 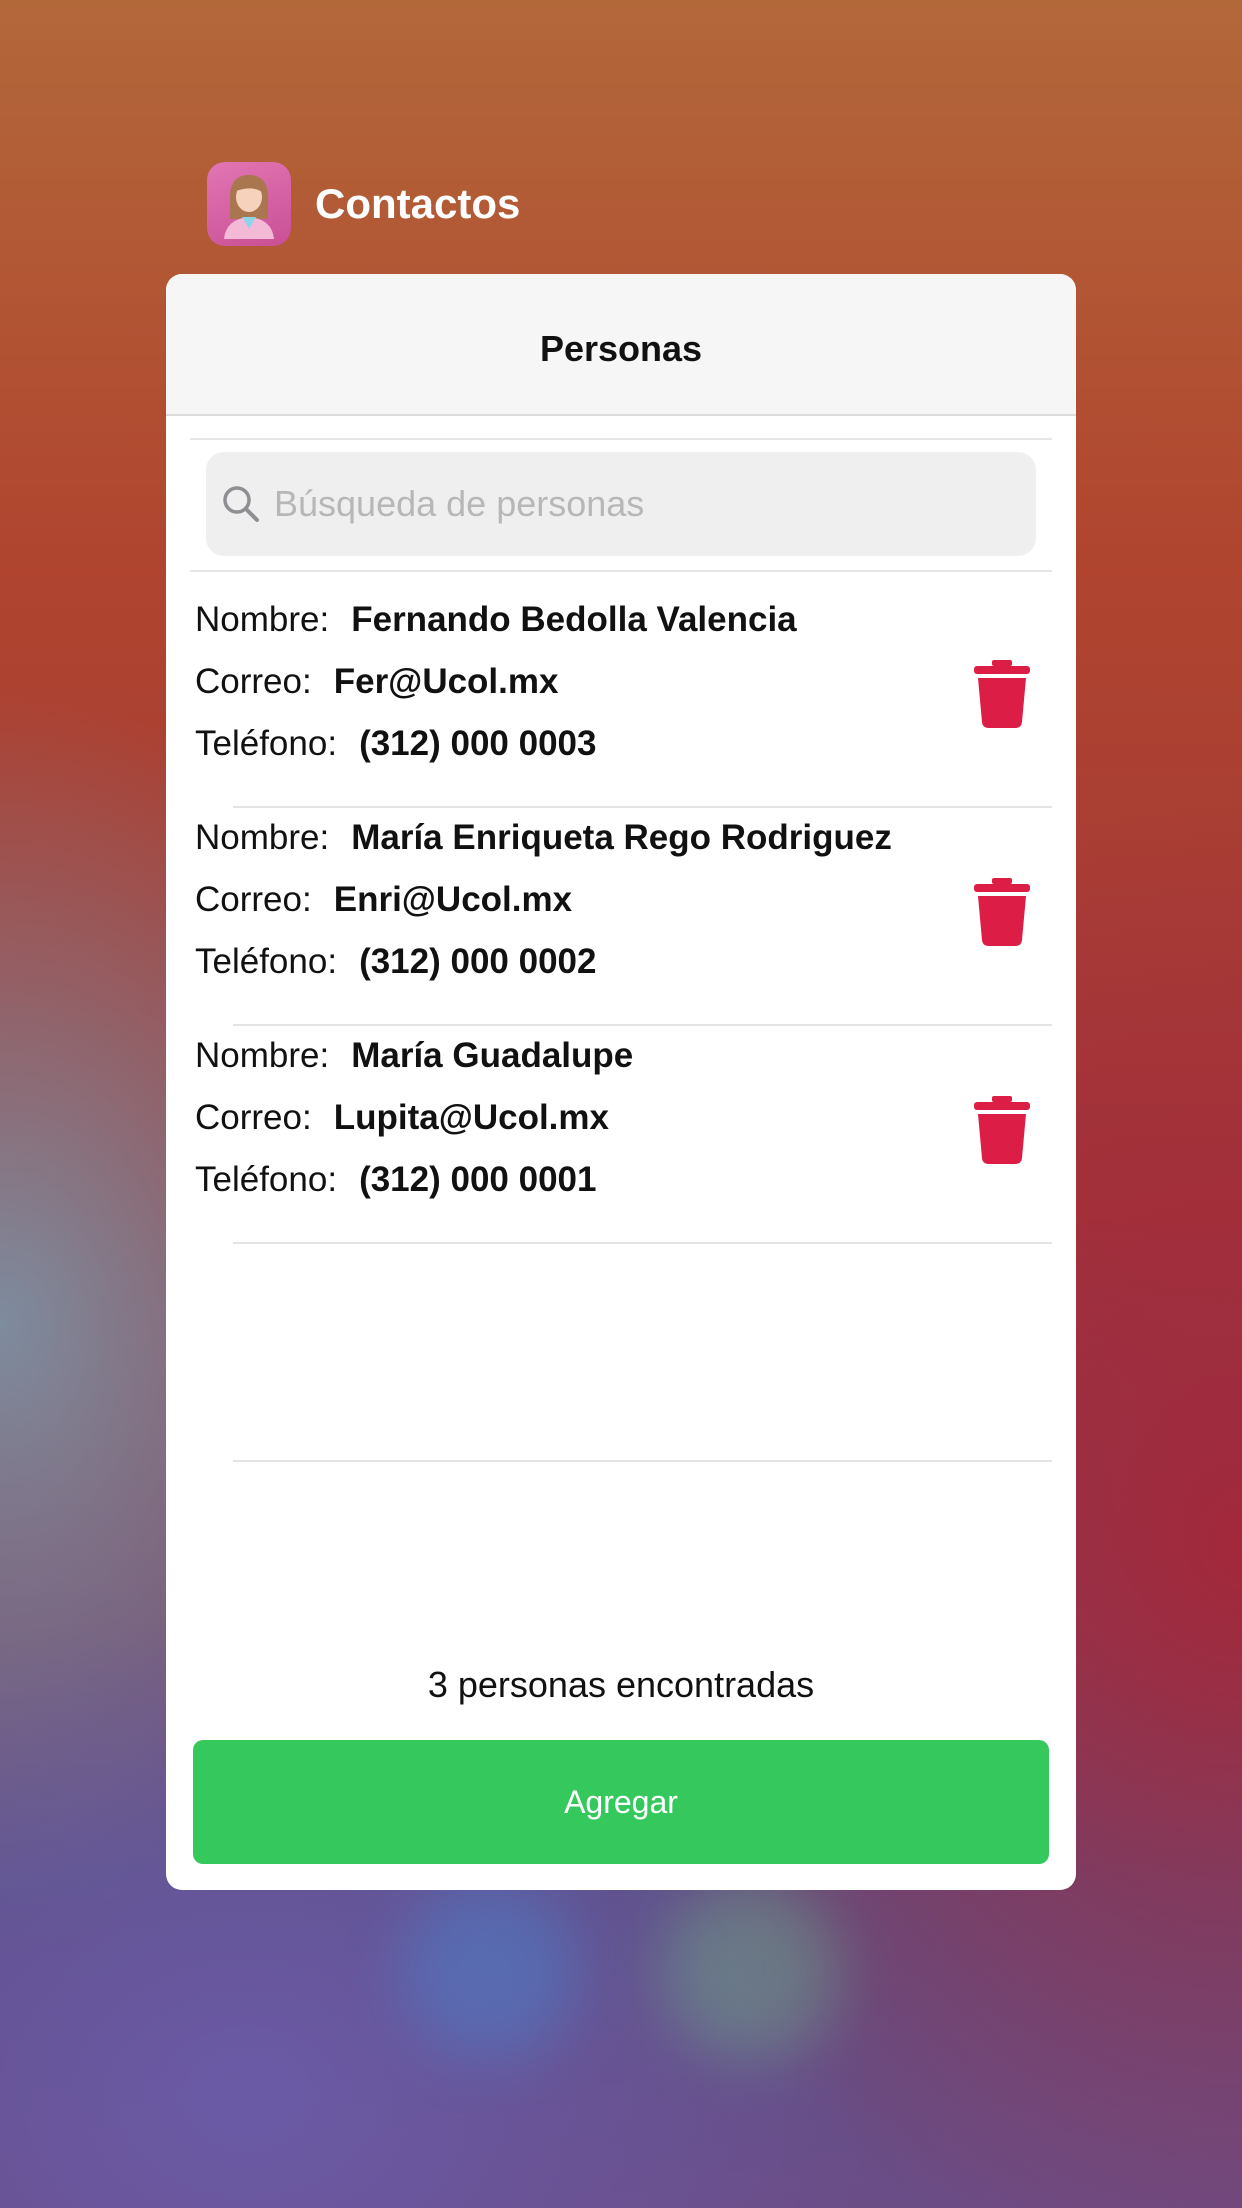 I want to click on phone-line: Teléfono: (312) 000 0001, so click(x=395, y=1180).